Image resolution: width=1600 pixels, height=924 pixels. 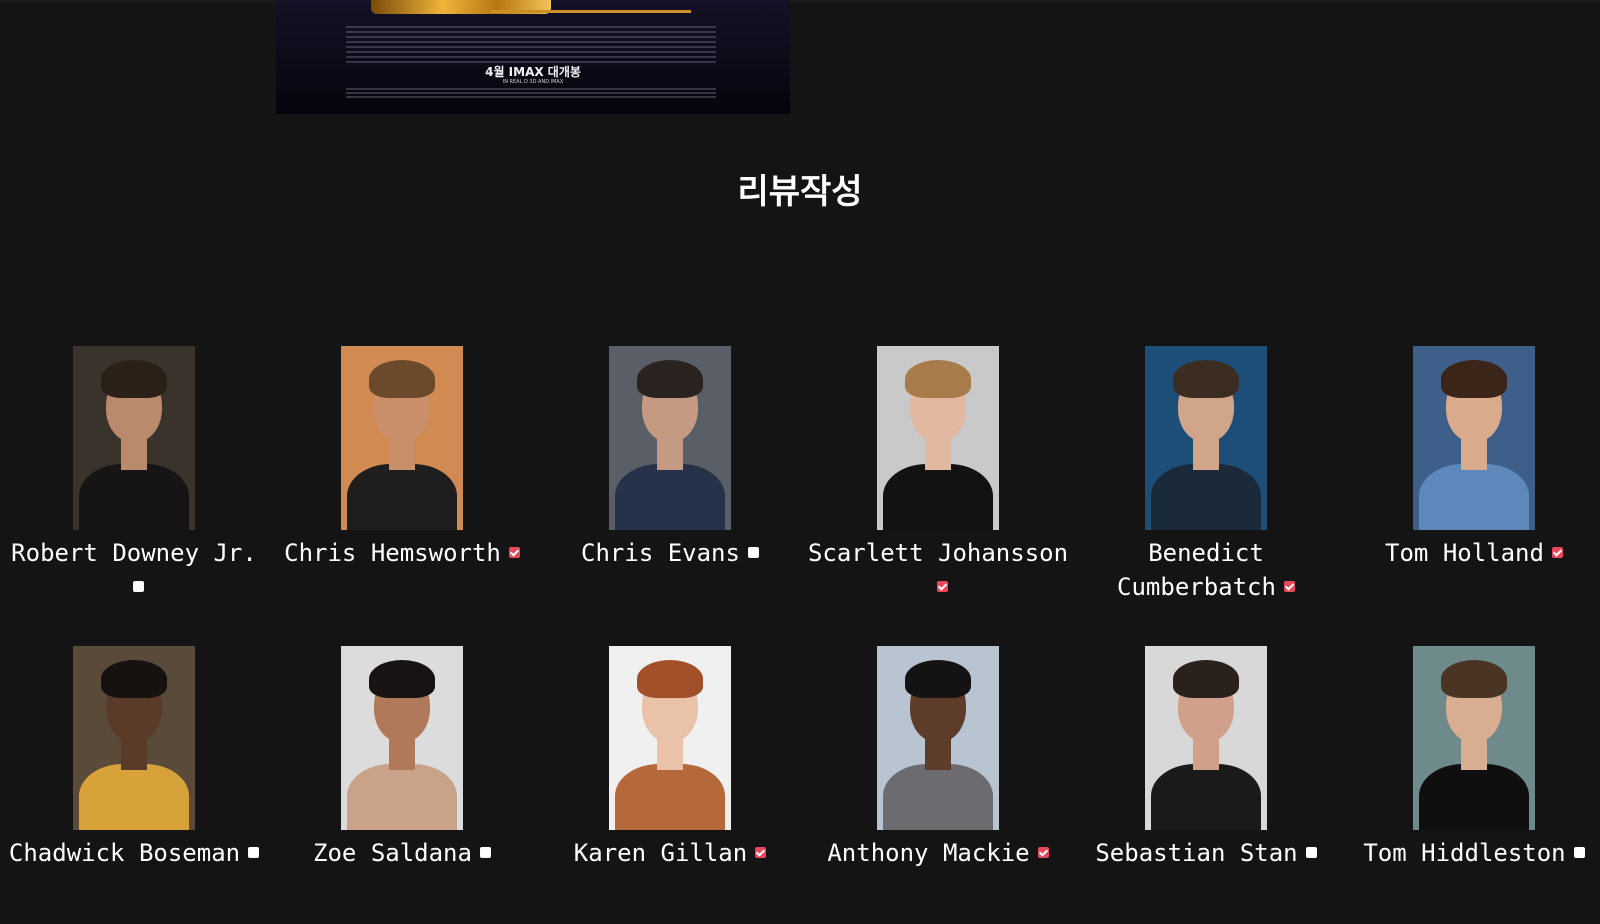 I want to click on cast-card: Chris Evans, so click(x=670, y=485).